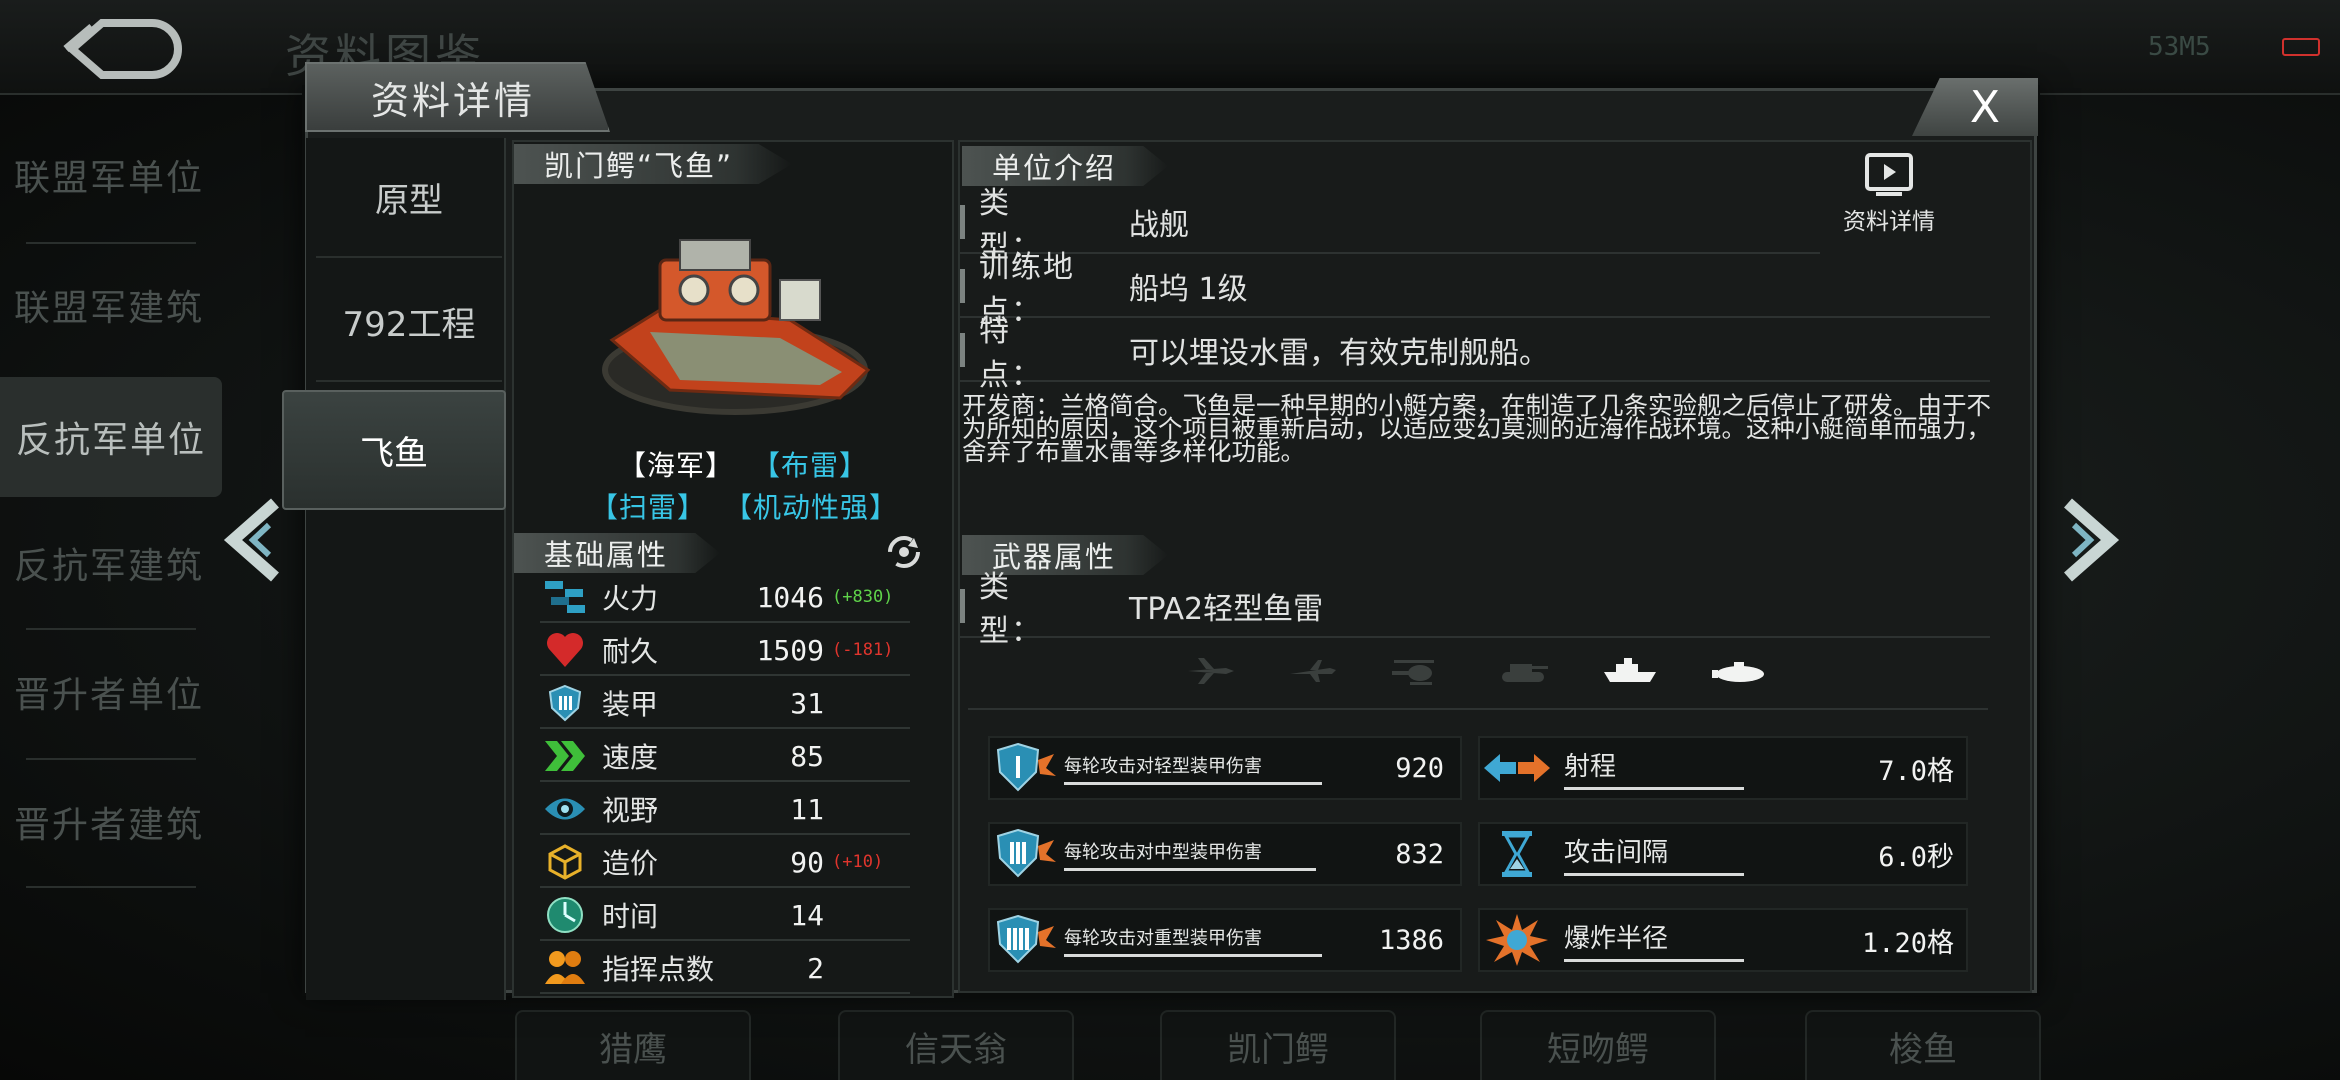  What do you see at coordinates (810, 465) in the screenshot?
I see `unit-tag-minelayer: 【布雷】` at bounding box center [810, 465].